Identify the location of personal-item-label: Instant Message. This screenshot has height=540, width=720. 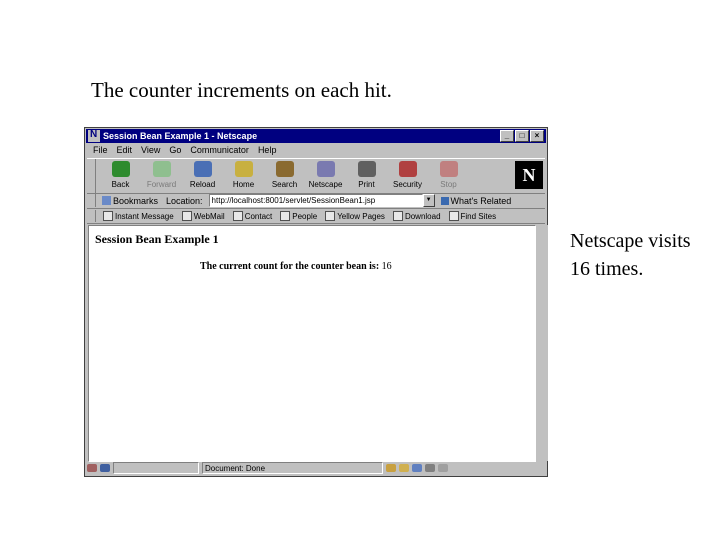
(144, 216).